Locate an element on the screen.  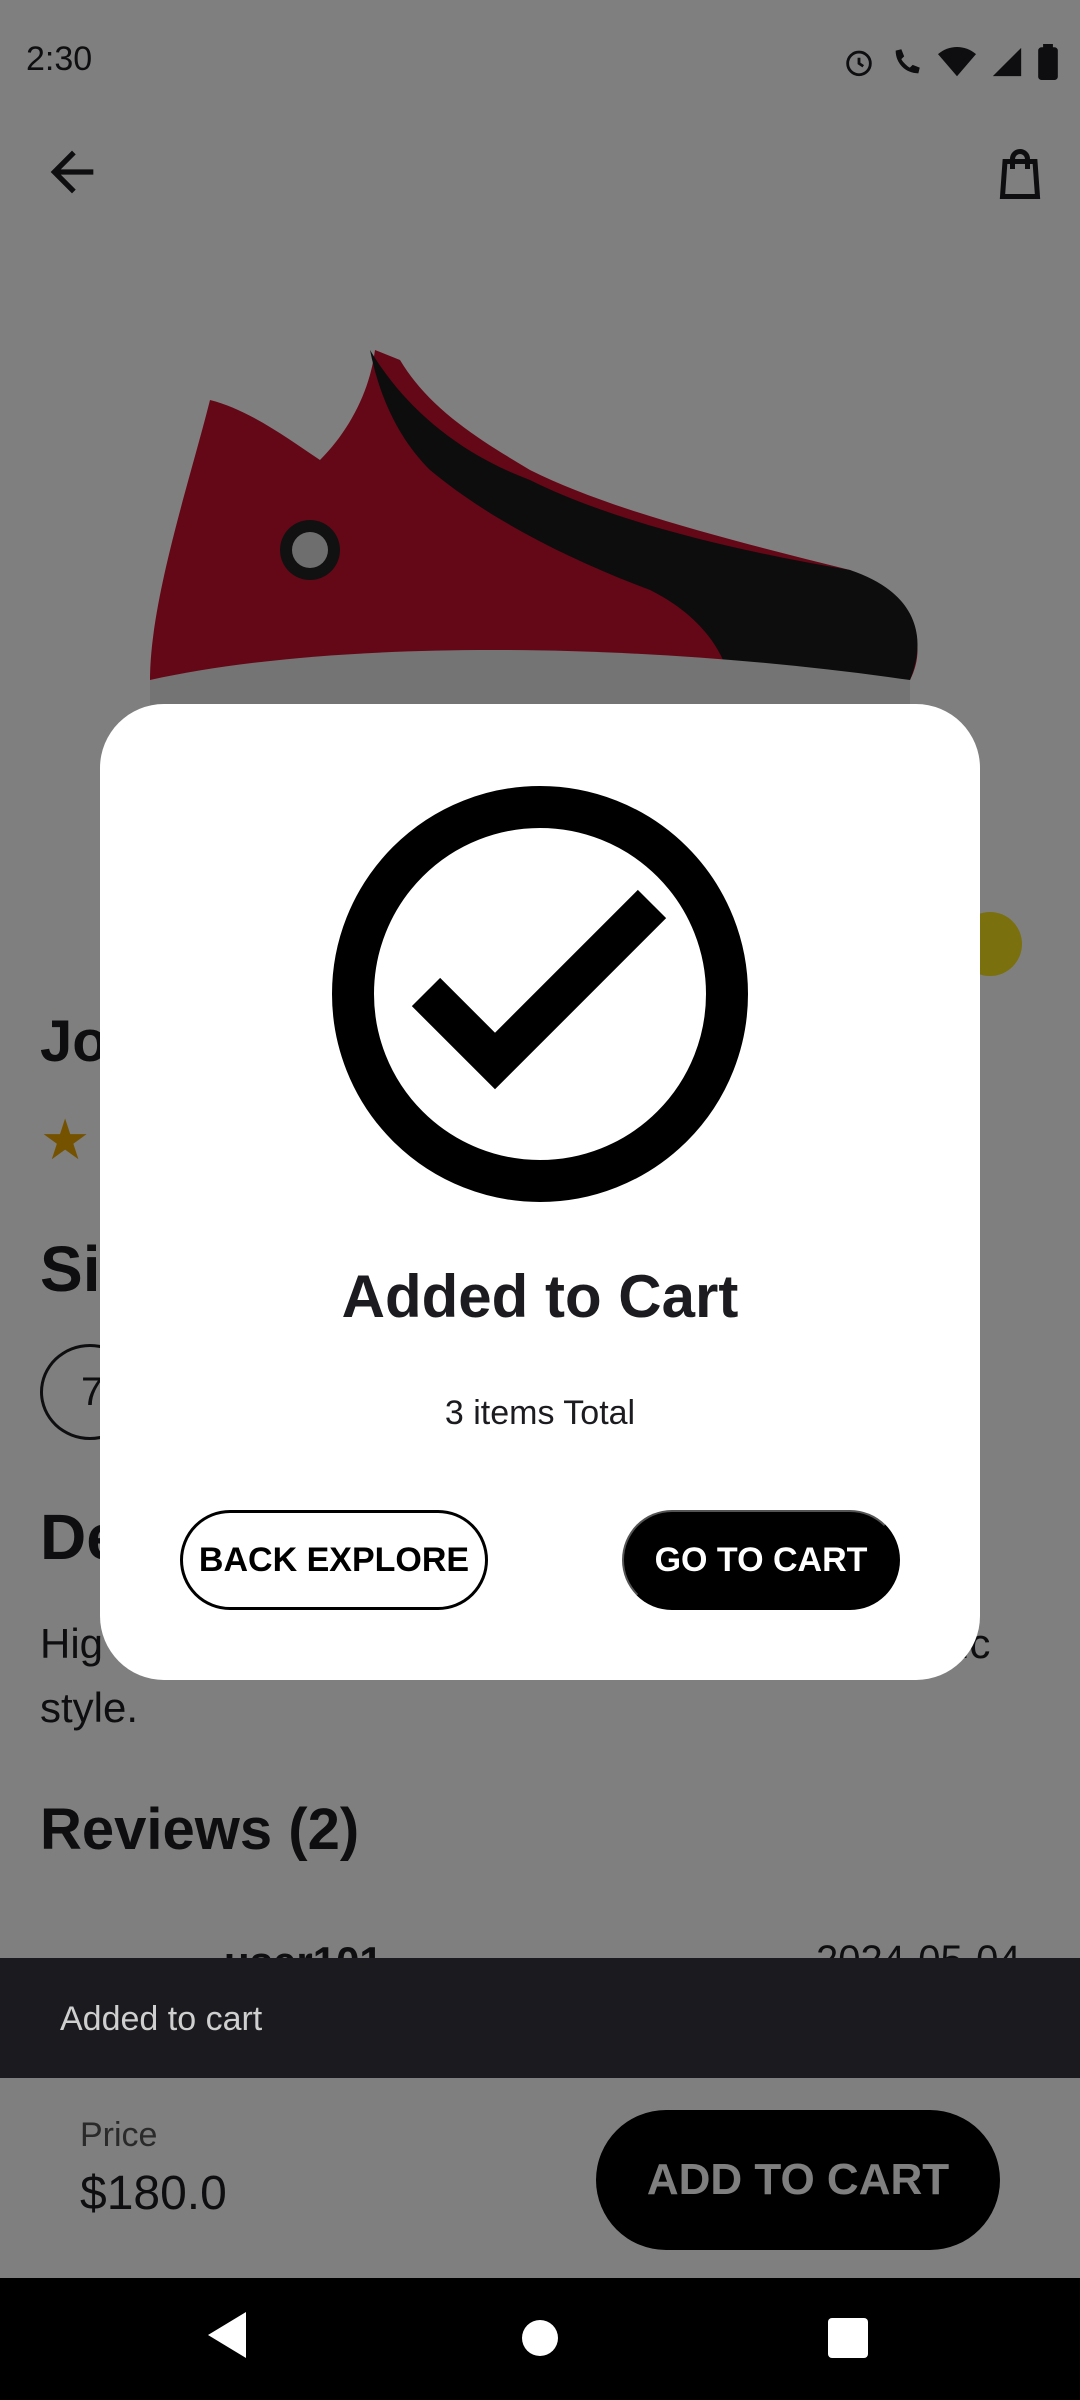
back-explore-button: BACK EXPLORE is located at coordinates (334, 1560).